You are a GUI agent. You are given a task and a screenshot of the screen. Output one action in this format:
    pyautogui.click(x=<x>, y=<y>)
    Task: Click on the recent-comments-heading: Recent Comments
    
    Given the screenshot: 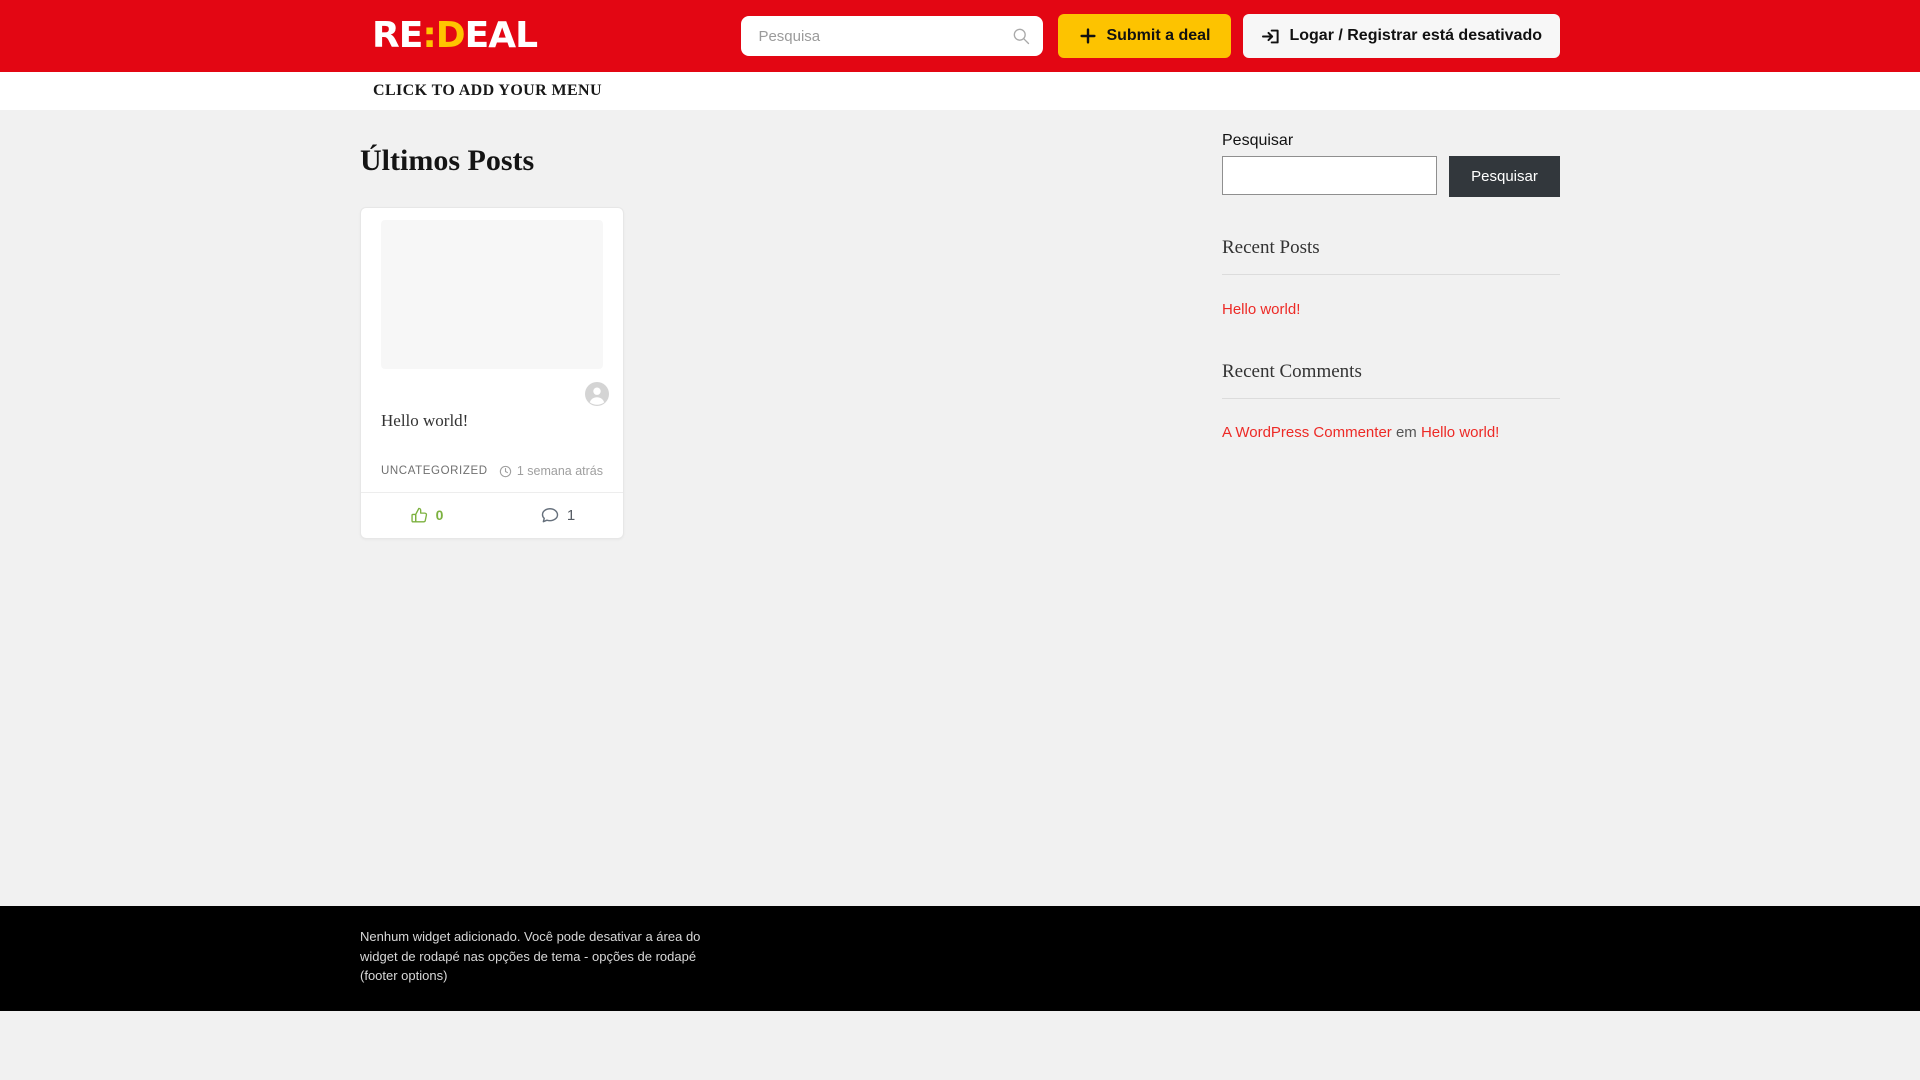 What is the action you would take?
    pyautogui.click(x=1292, y=371)
    